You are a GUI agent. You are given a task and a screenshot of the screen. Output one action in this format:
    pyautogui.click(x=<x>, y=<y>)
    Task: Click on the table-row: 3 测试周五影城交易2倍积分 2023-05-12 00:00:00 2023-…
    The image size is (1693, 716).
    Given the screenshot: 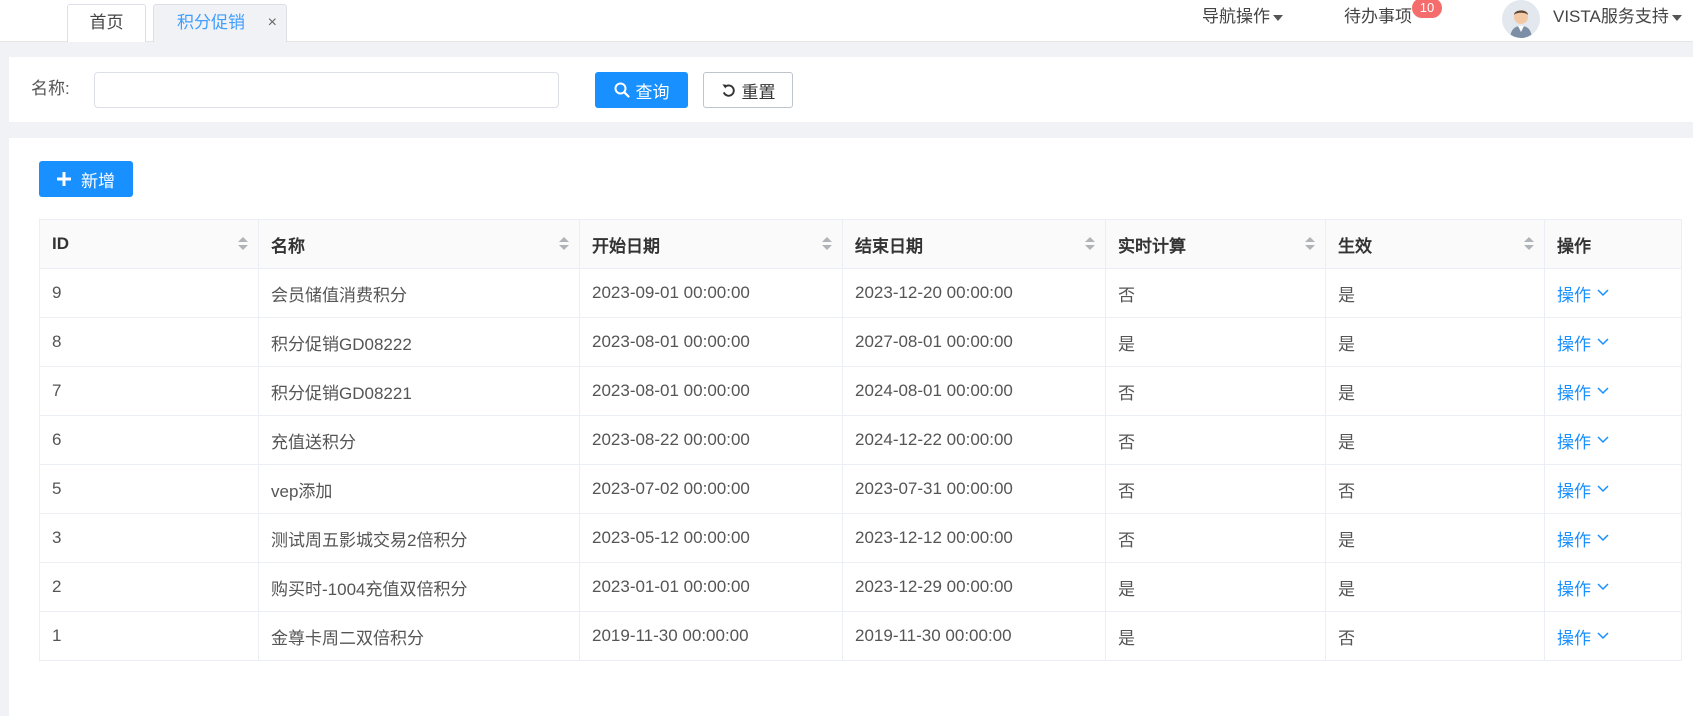 What is the action you would take?
    pyautogui.click(x=860, y=538)
    